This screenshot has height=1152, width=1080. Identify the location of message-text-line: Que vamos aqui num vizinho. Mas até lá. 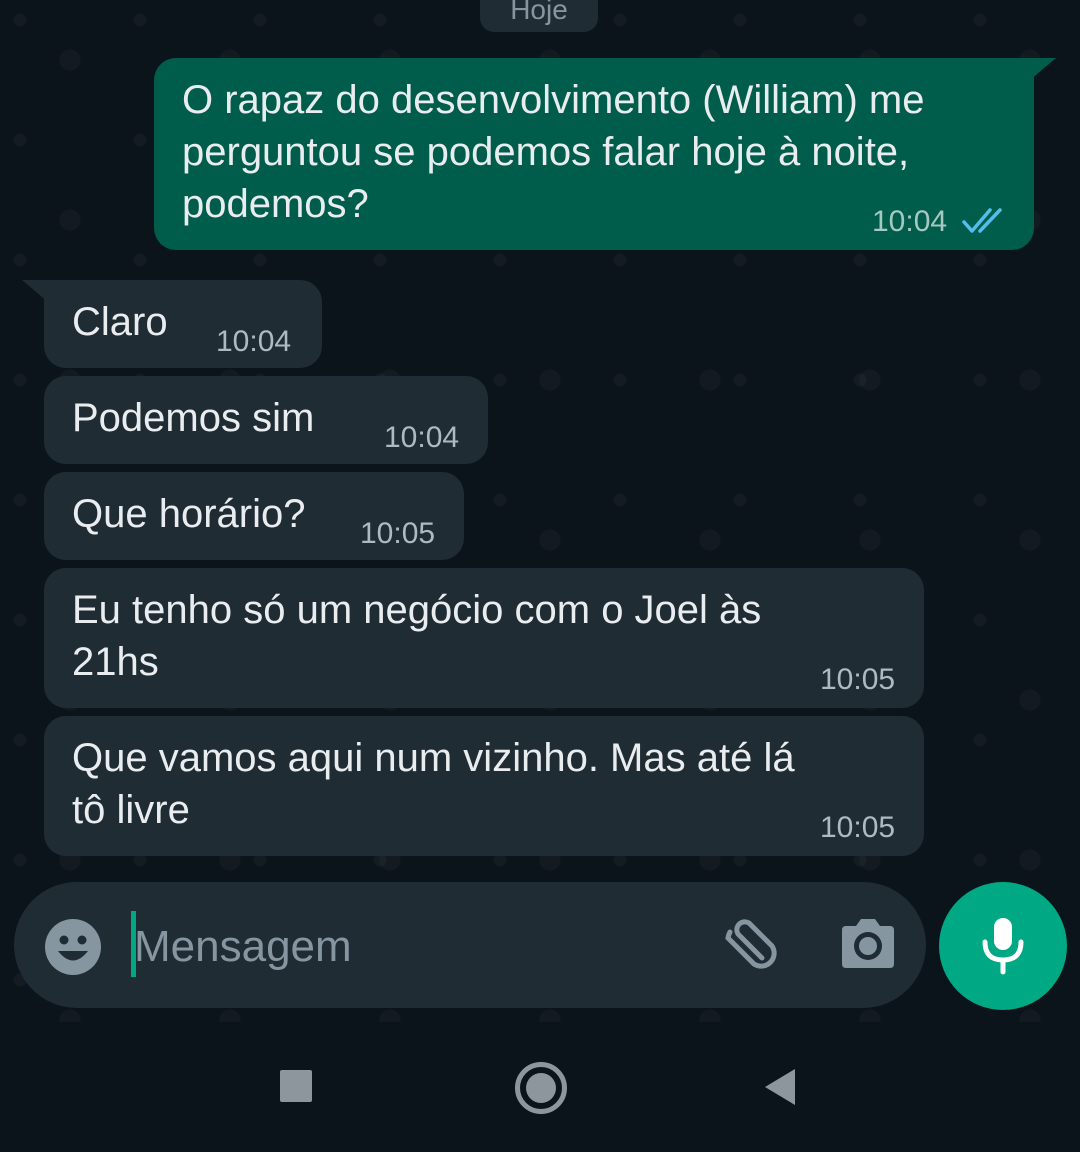
(433, 758).